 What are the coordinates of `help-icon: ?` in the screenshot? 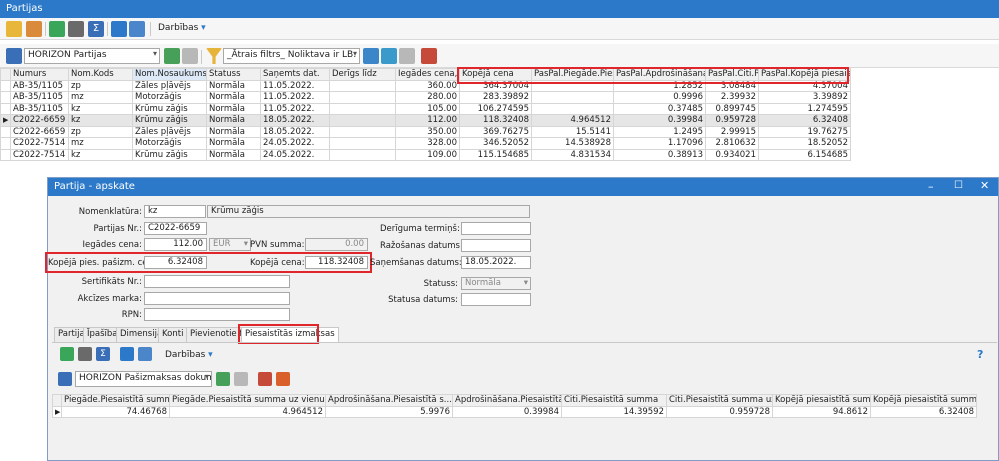 It's located at (980, 354).